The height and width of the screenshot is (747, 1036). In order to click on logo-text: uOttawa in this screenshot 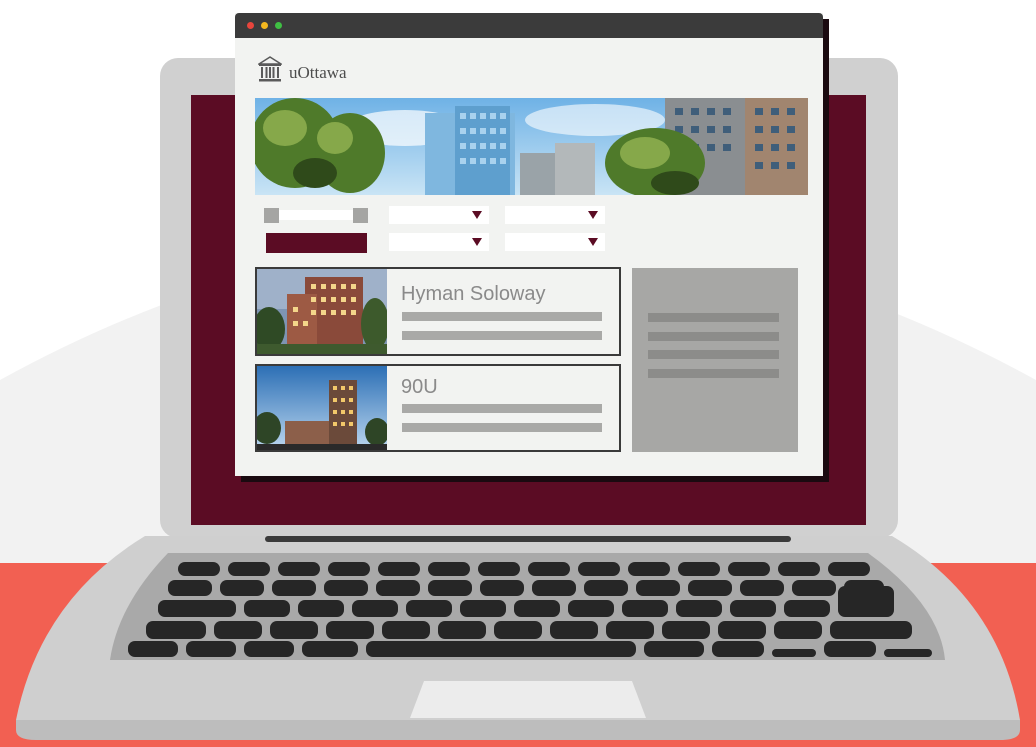, I will do `click(318, 73)`.